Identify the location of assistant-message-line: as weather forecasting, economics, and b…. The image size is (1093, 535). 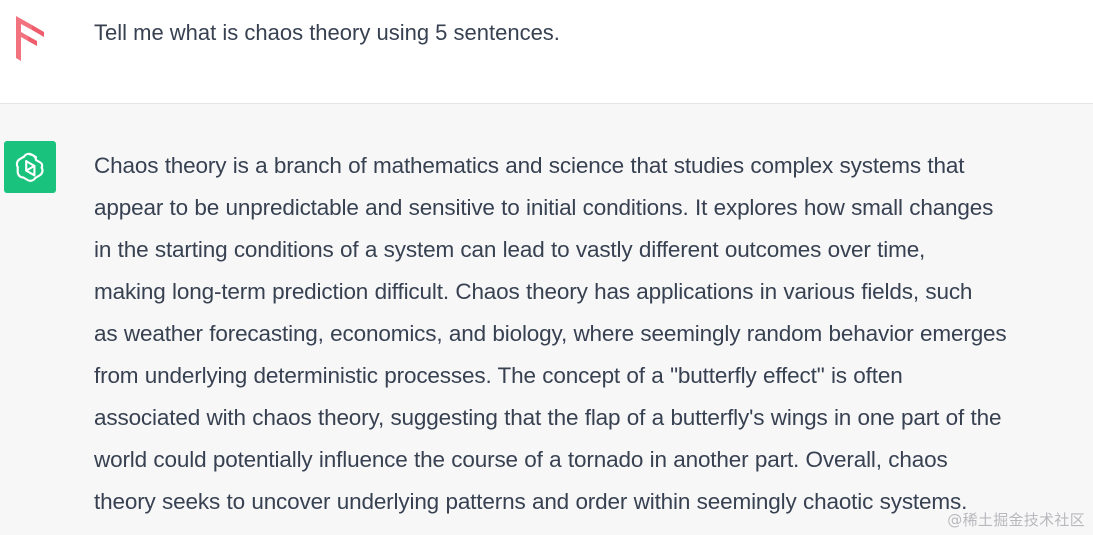
(550, 333).